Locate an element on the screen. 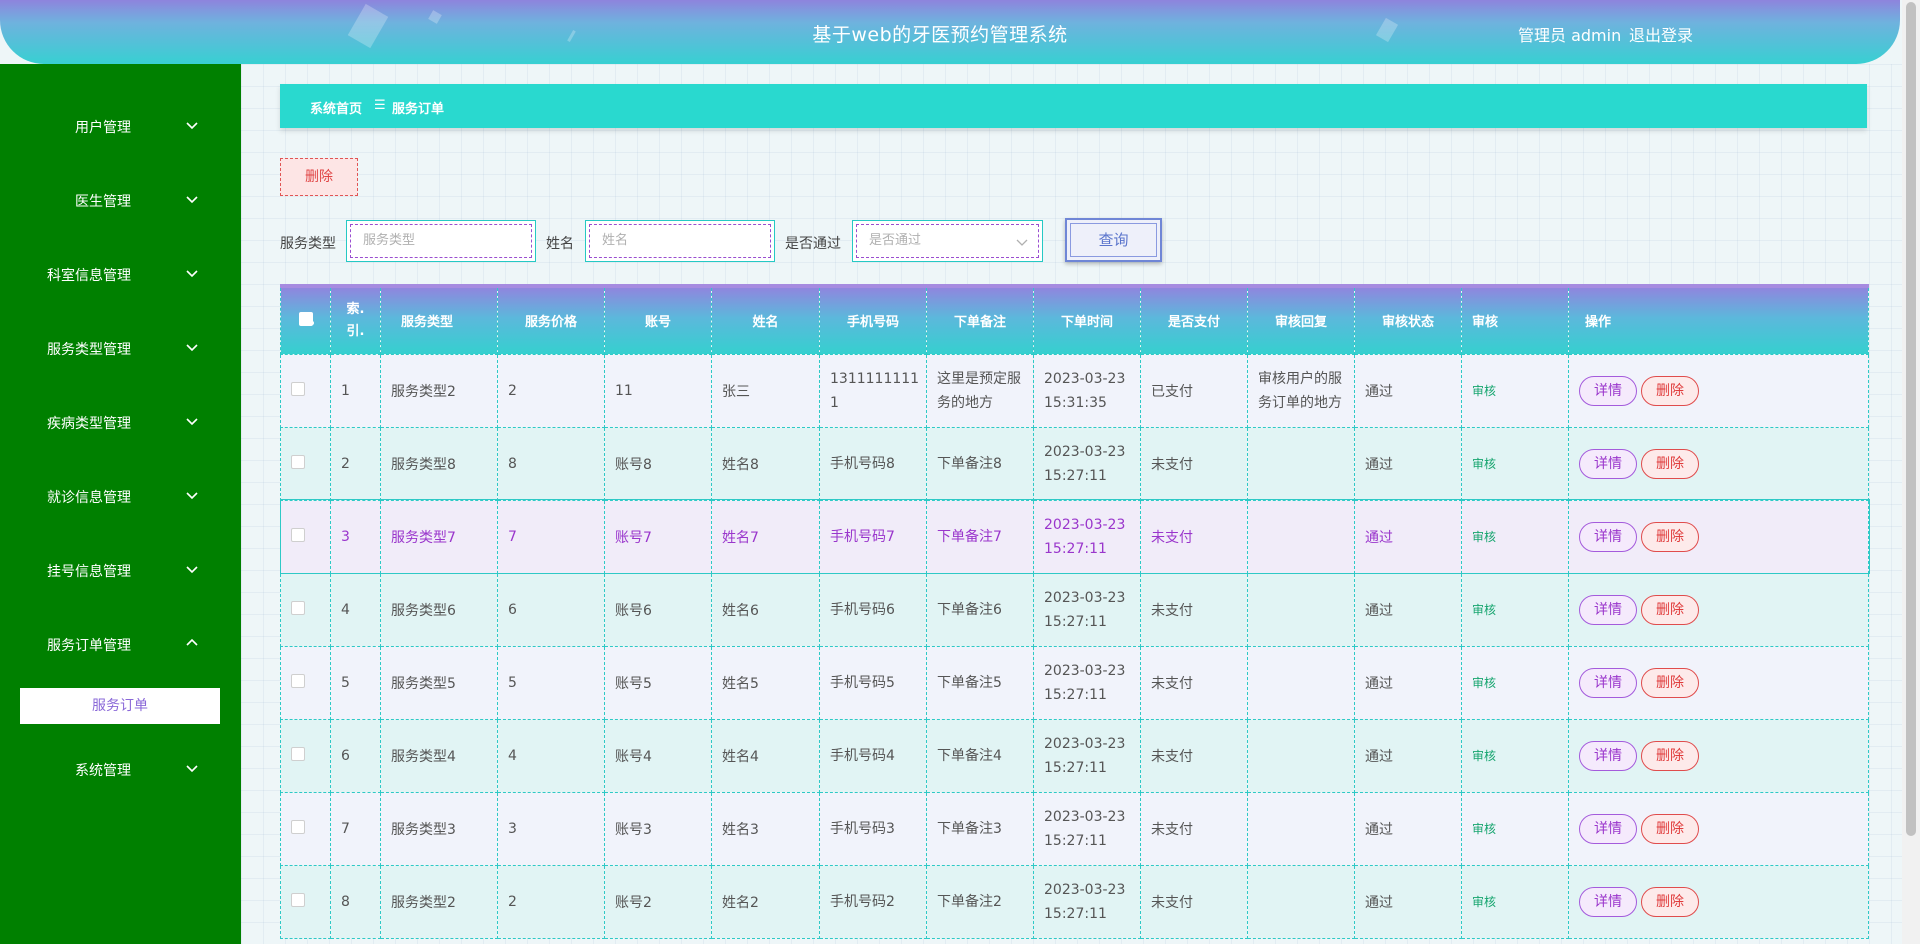 The width and height of the screenshot is (1920, 944). header-index: 索. 引. is located at coordinates (355, 319).